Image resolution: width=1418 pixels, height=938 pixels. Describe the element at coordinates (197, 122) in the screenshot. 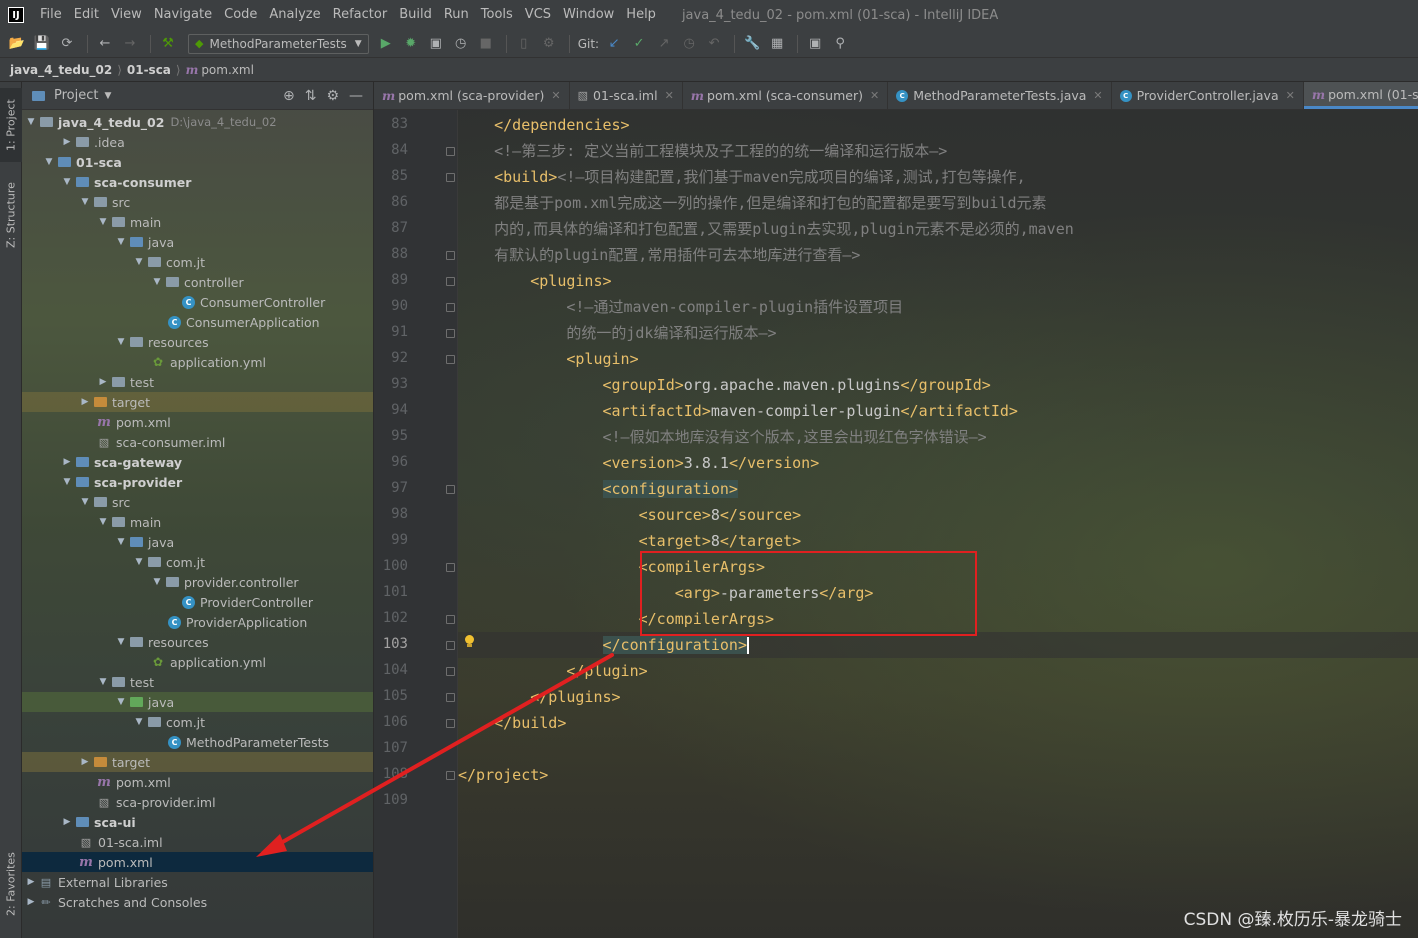

I see `tree-item-root: ▼ java_4_tedu_02 D:\java_4_tedu_02` at that location.